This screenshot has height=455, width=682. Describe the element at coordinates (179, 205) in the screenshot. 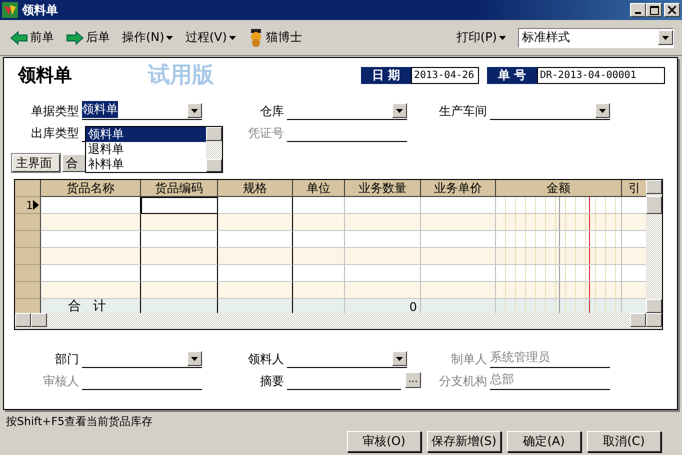

I see `table-cell` at that location.